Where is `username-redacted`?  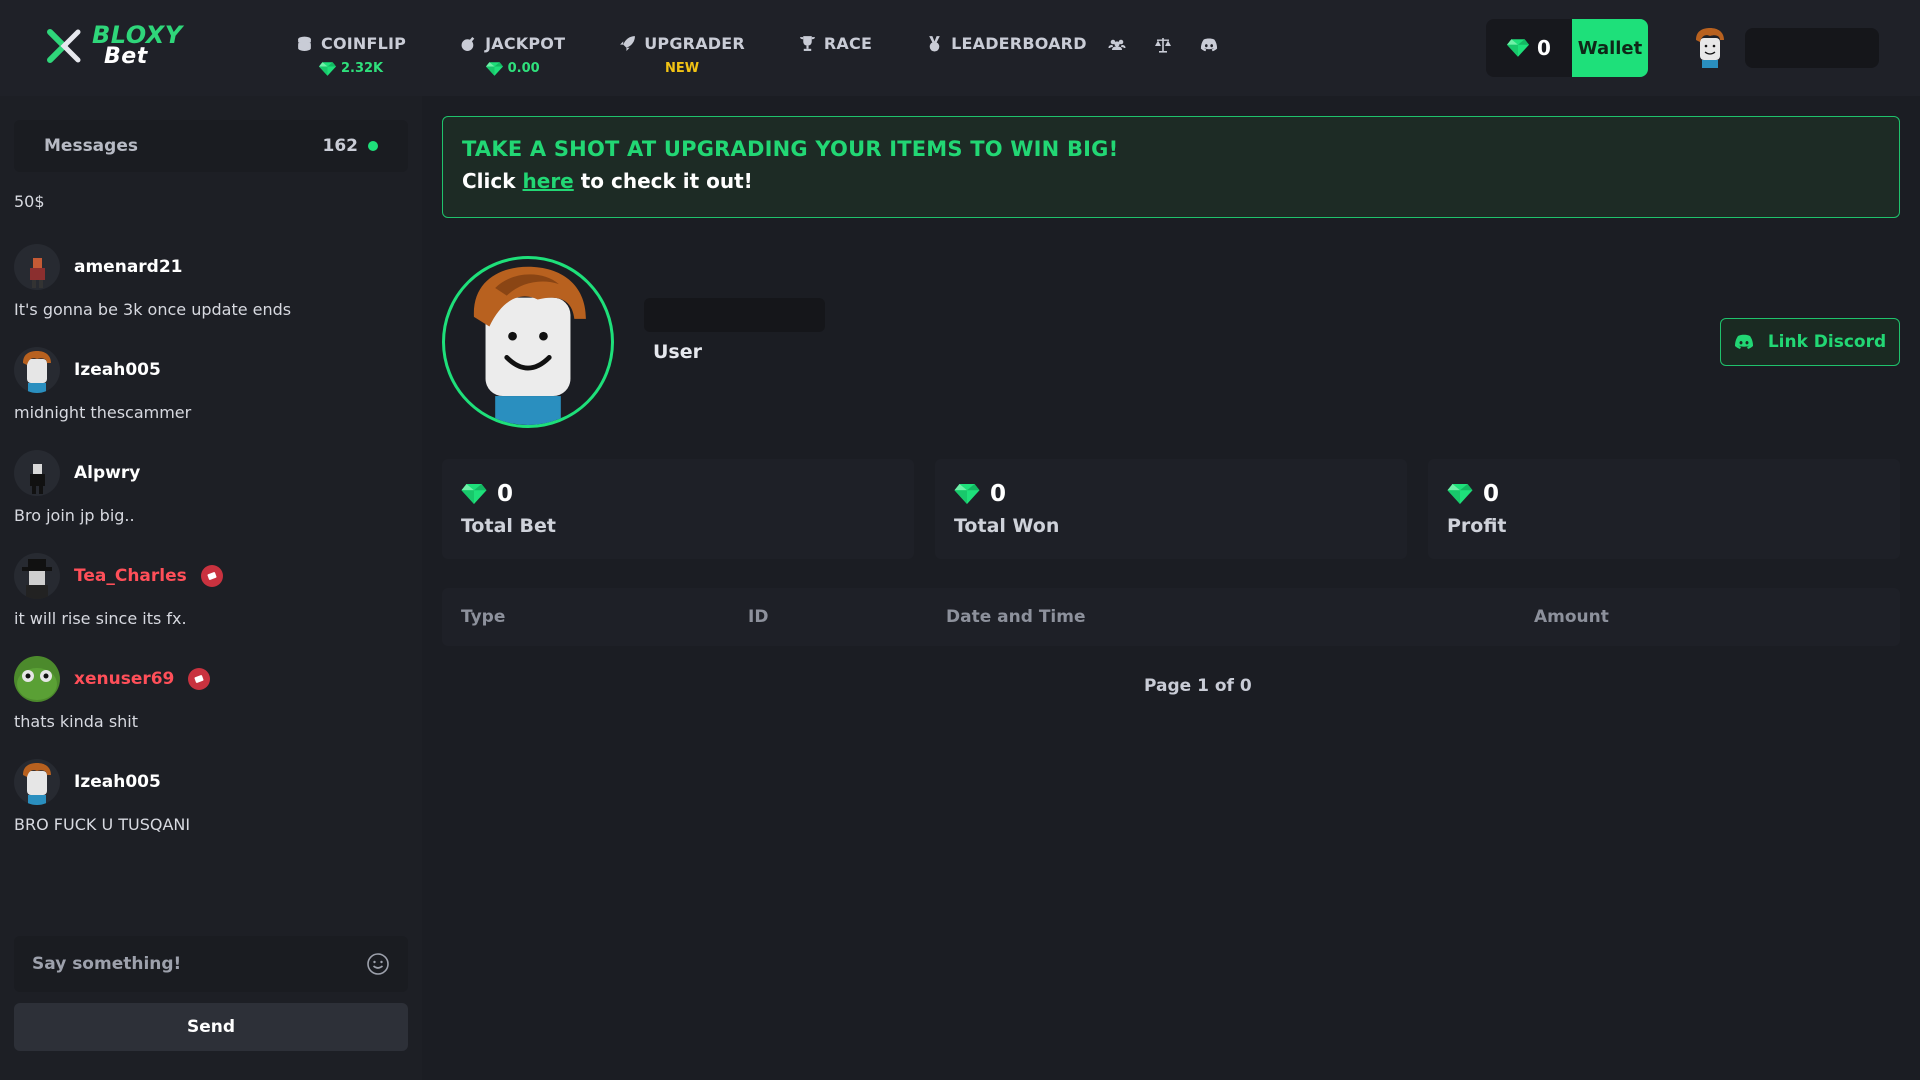 username-redacted is located at coordinates (1812, 48).